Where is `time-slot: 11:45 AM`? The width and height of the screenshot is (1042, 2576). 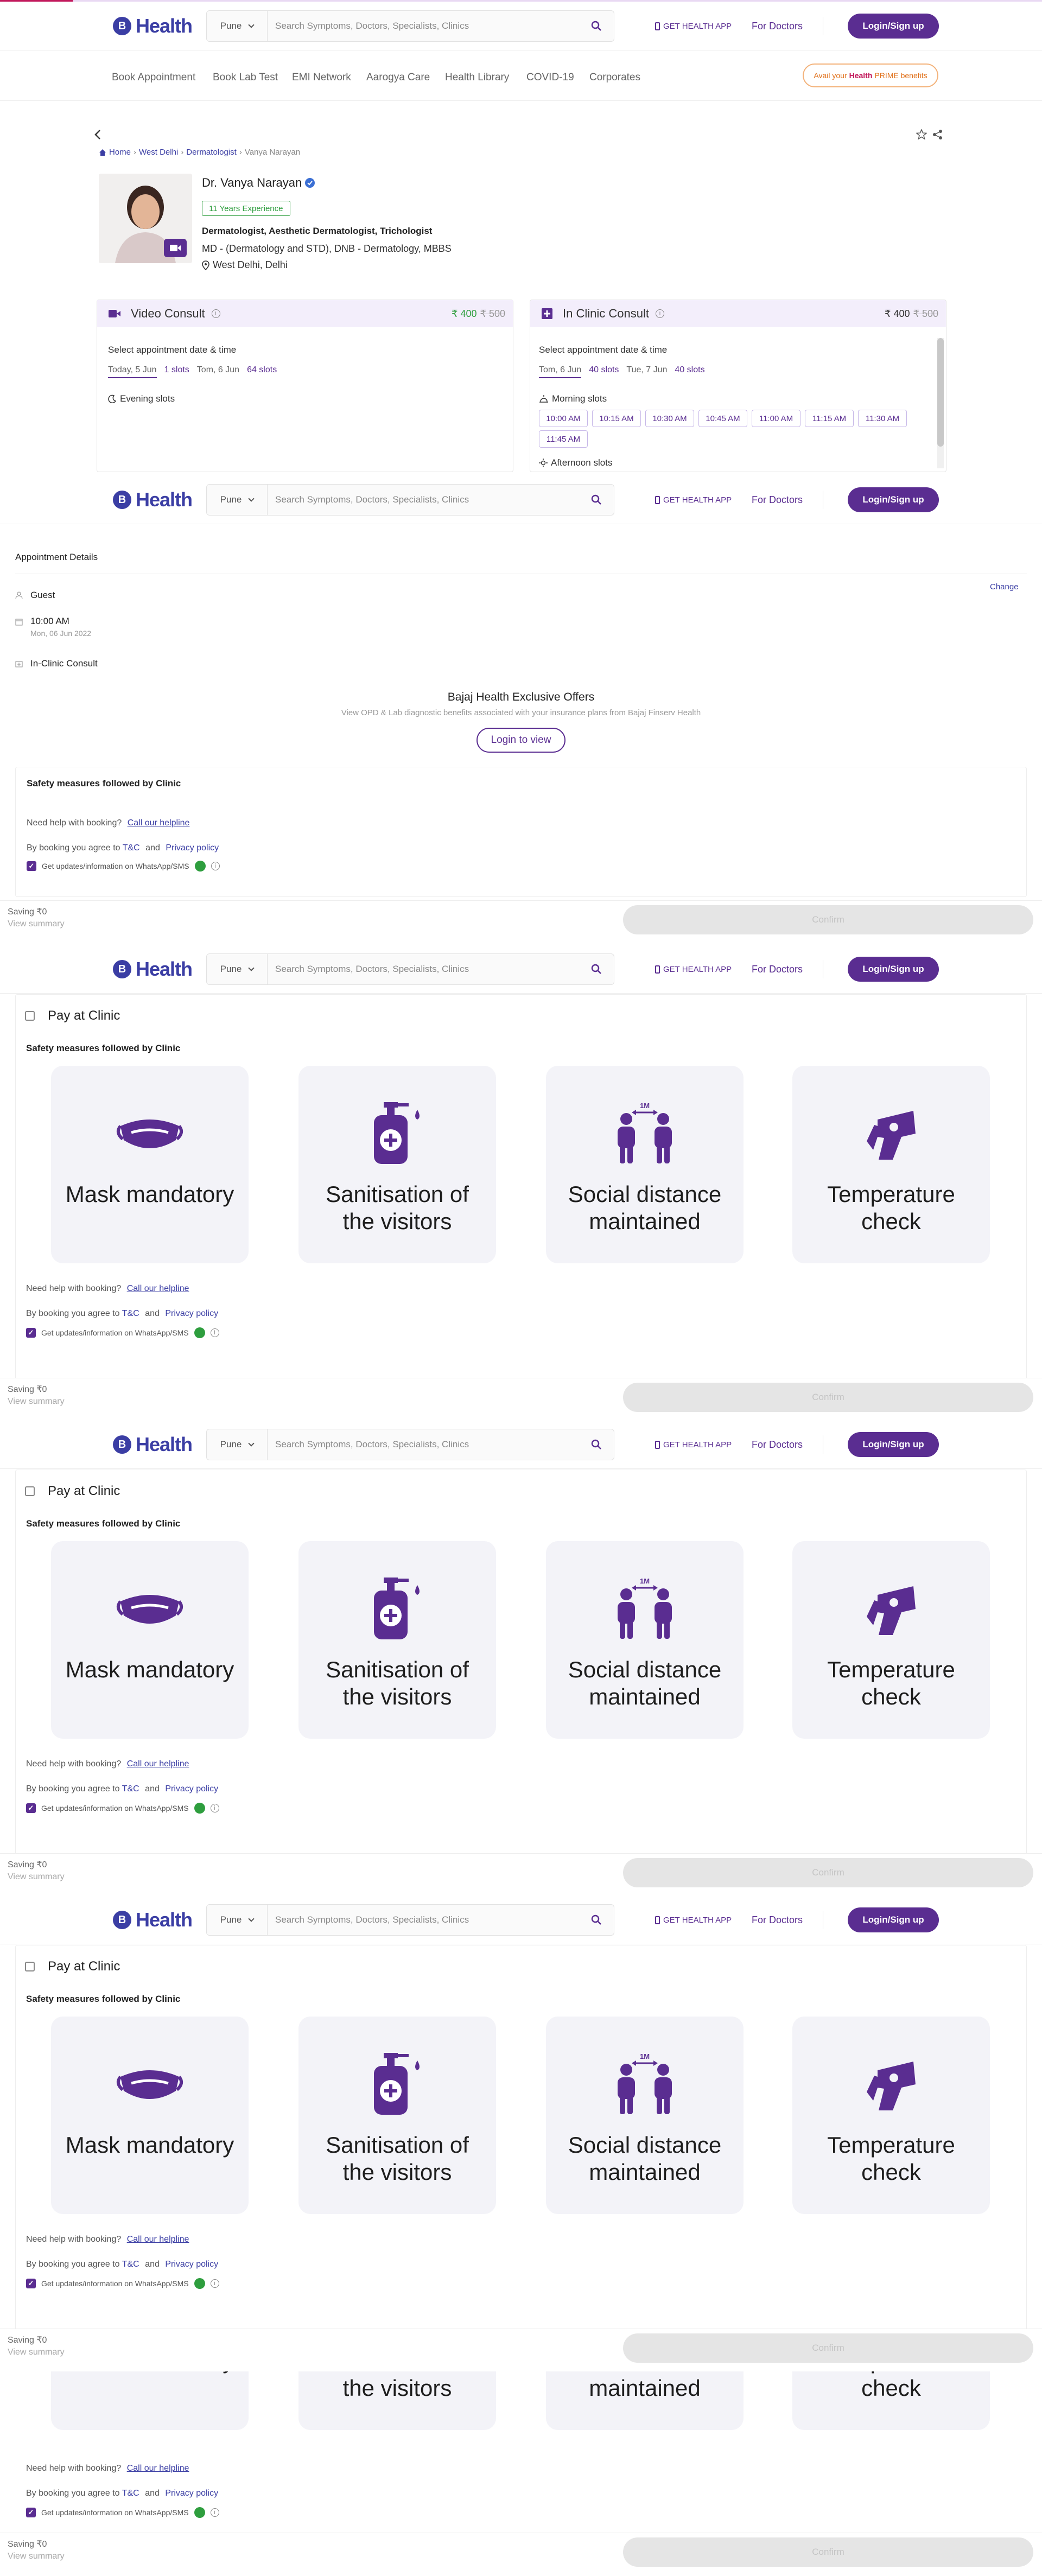
time-slot: 11:45 AM is located at coordinates (563, 439).